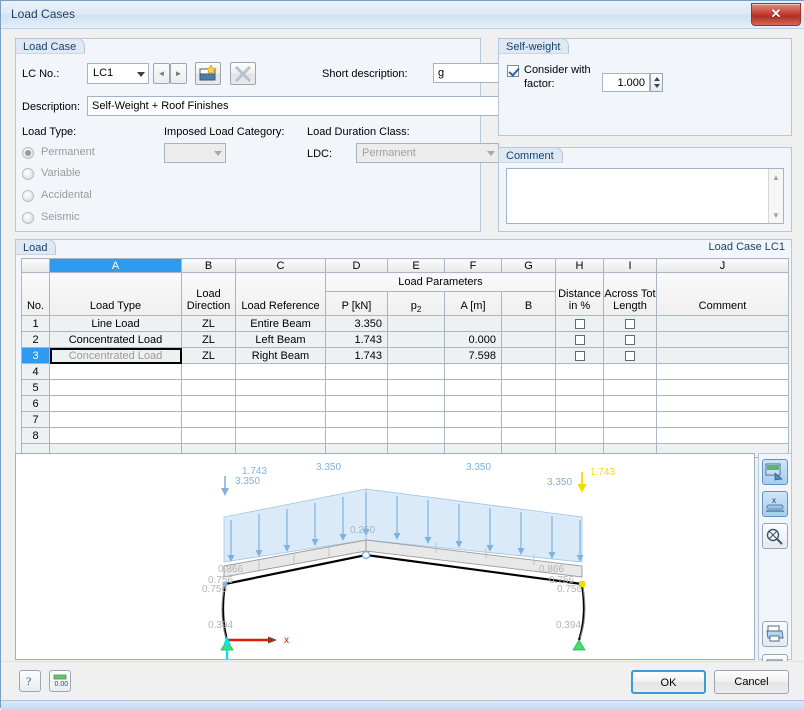  I want to click on cell-p: 1.743, so click(356, 339).